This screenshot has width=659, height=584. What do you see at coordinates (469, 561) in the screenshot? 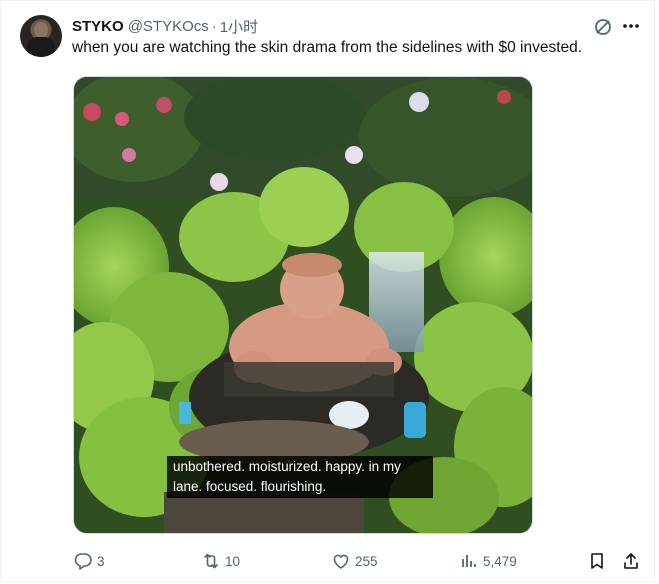
I see `views-icon` at bounding box center [469, 561].